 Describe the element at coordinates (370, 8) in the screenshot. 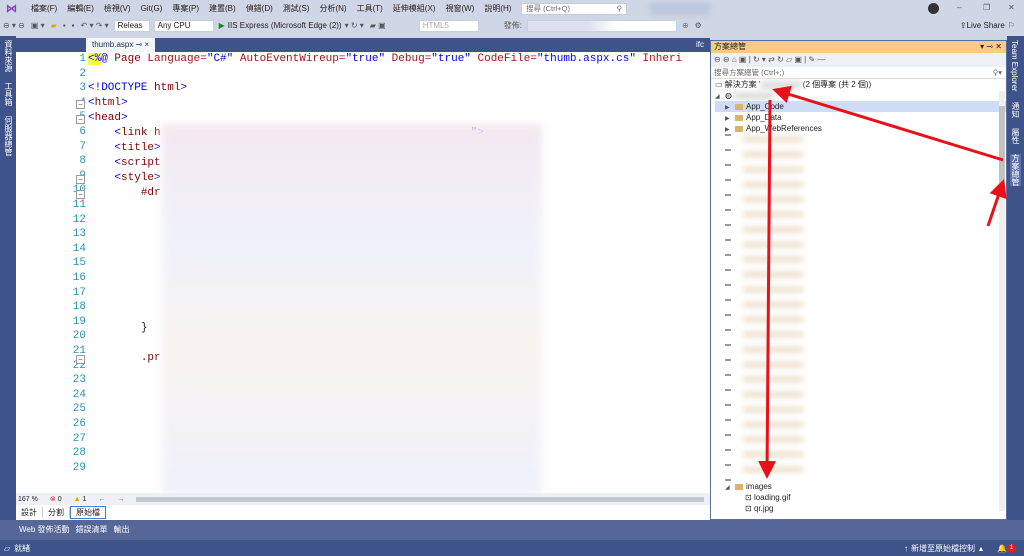

I see `menu-tools: 工具(T)` at that location.